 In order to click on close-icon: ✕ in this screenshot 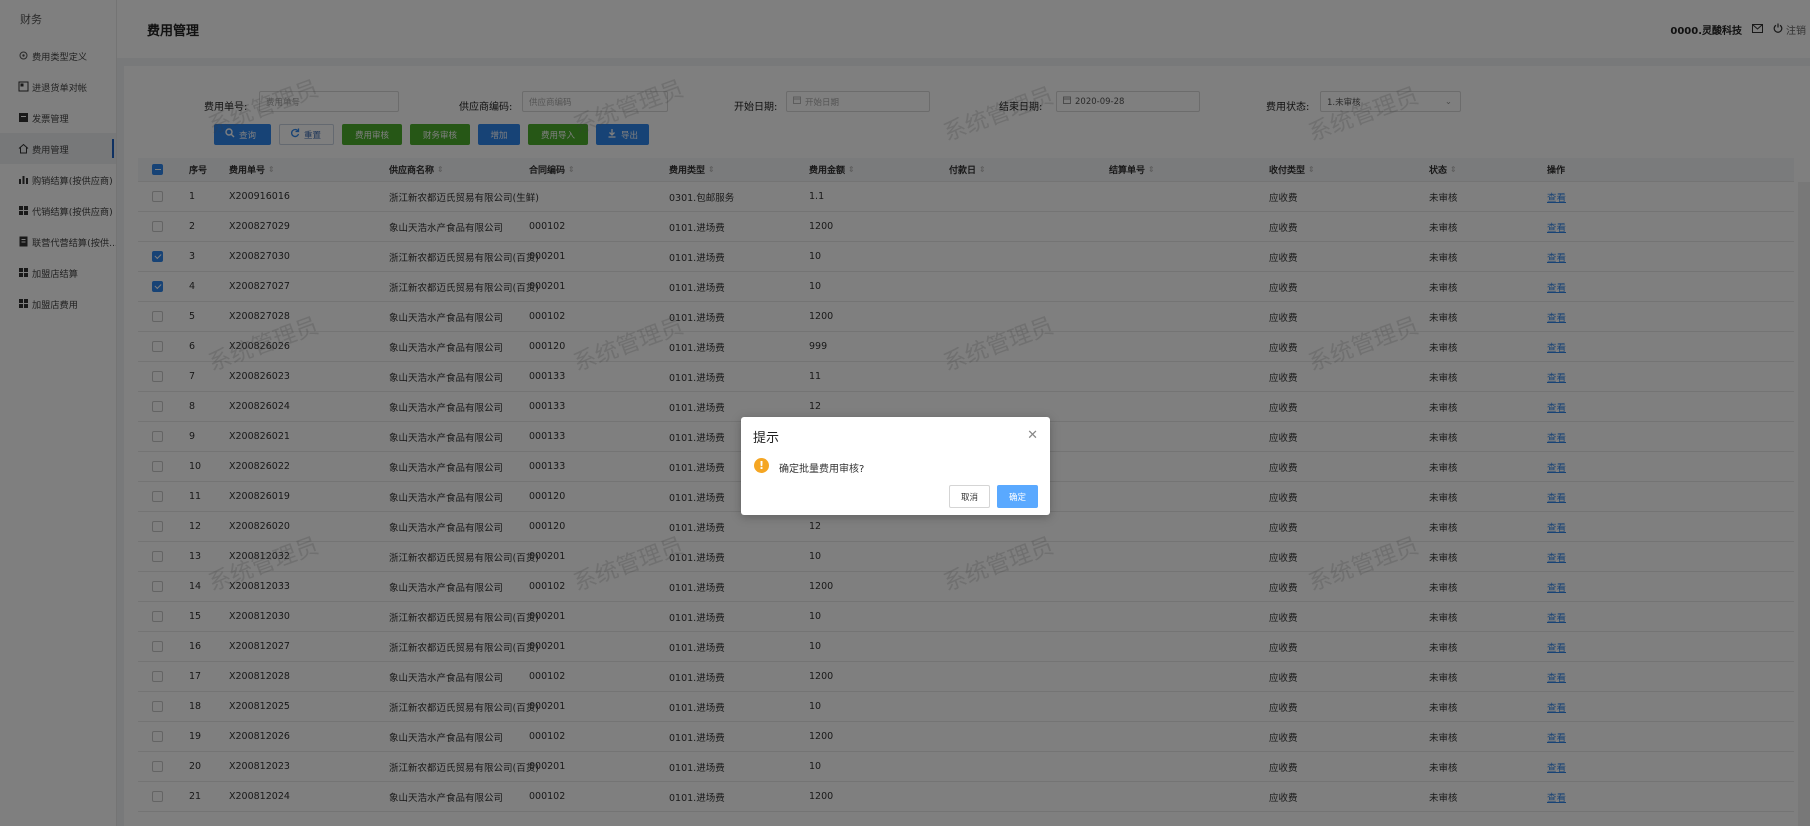, I will do `click(1032, 435)`.